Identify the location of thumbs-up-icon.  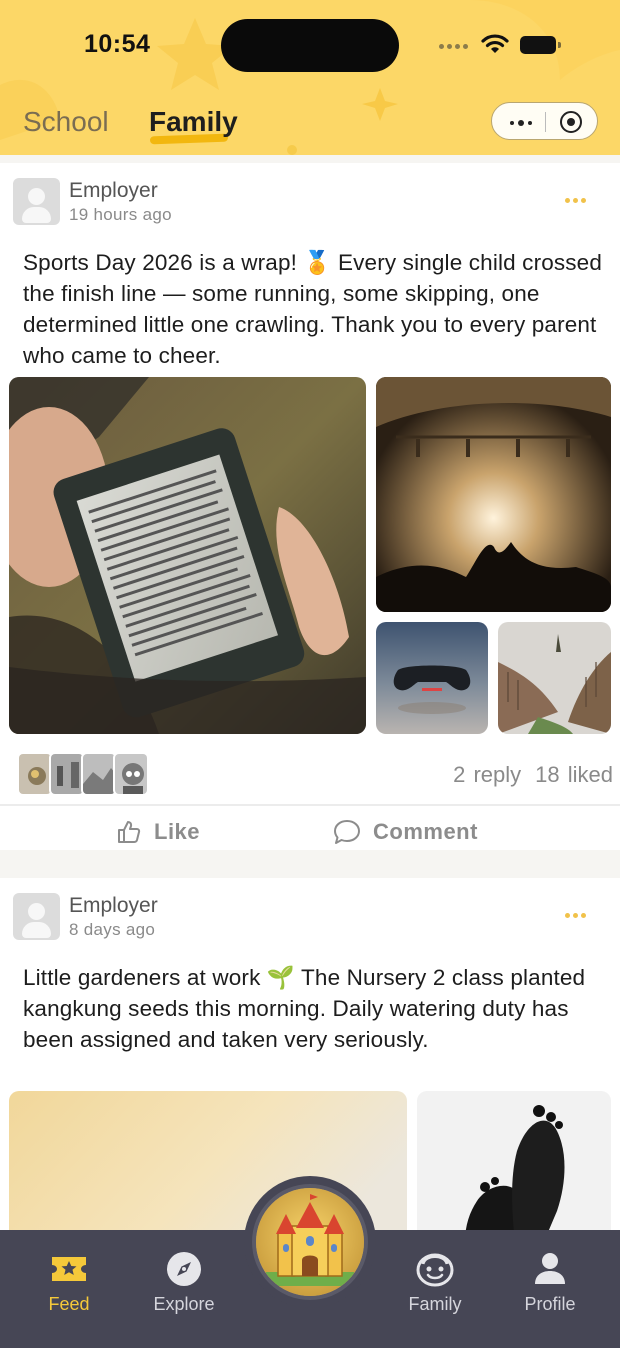
(129, 832).